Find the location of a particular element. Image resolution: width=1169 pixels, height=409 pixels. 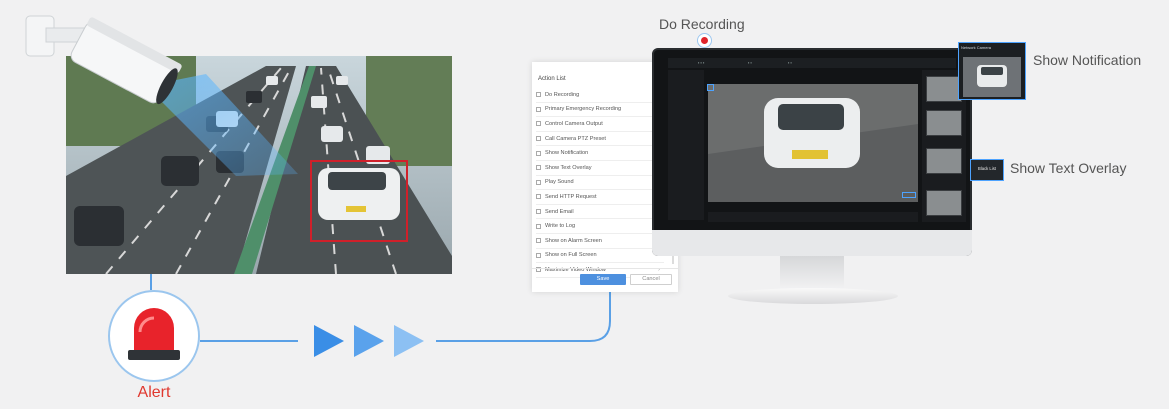

vms-toolbar: ▪ ▪ ▪ ▪ ▪ ▪ ▪ is located at coordinates (812, 63).